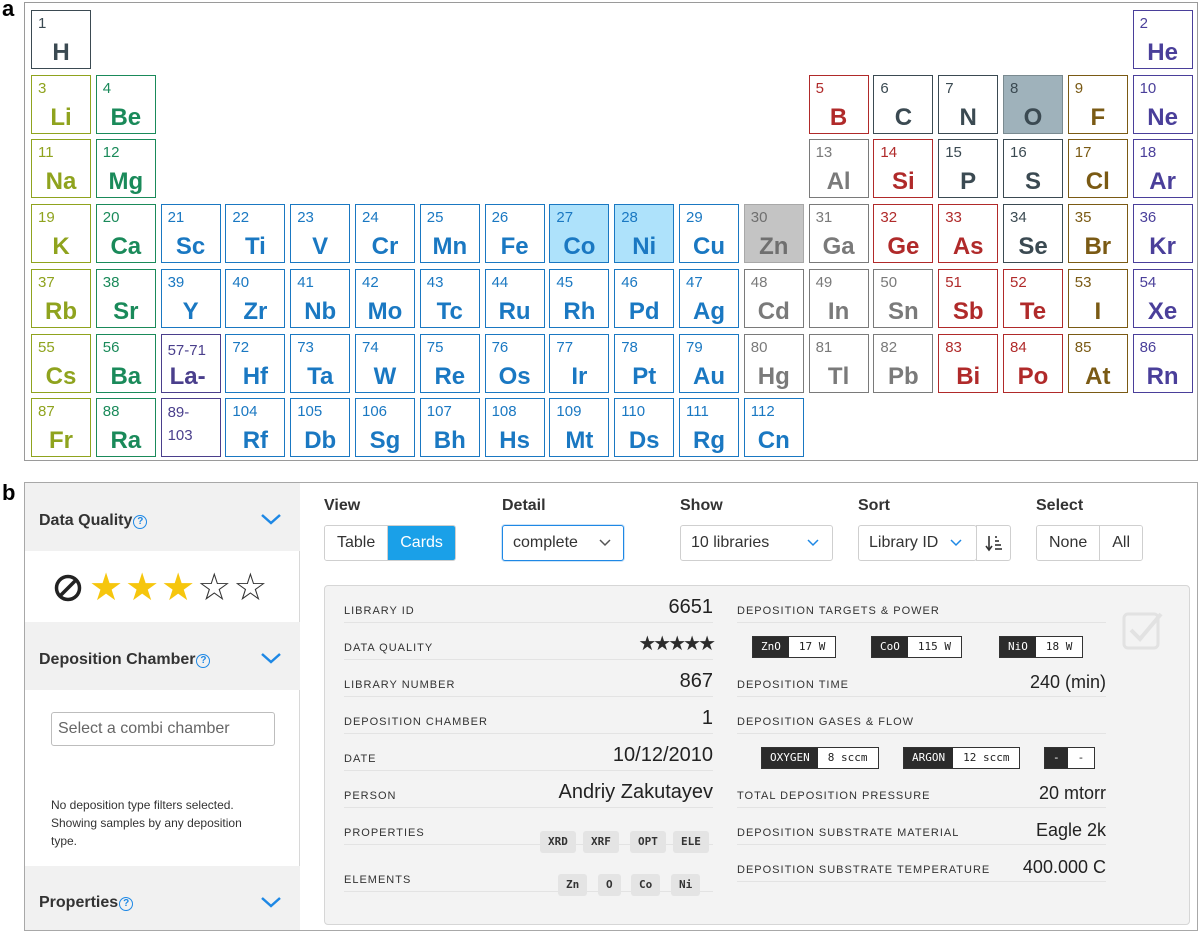 The width and height of the screenshot is (1200, 933). I want to click on element-te: 52 Te, so click(1033, 298).